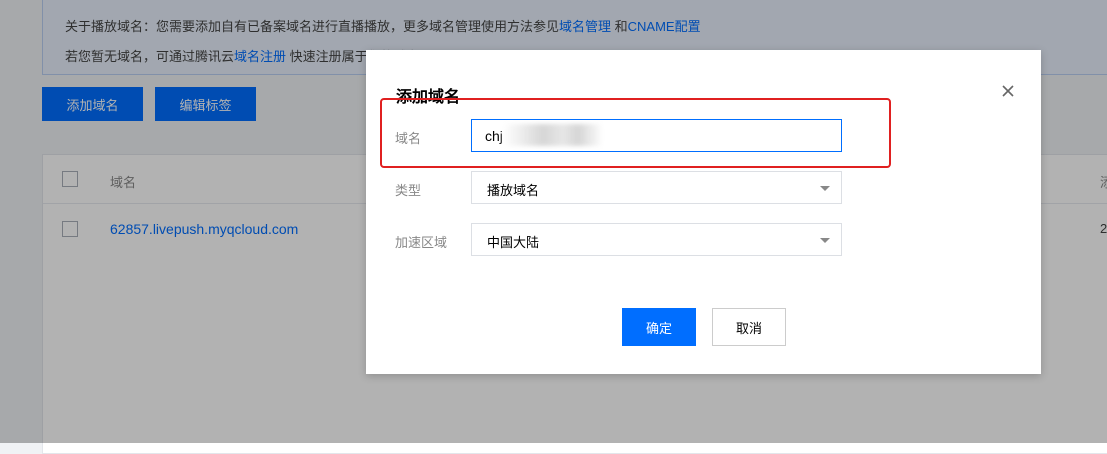 This screenshot has width=1107, height=454. What do you see at coordinates (659, 327) in the screenshot?
I see `confirm-button: 确定` at bounding box center [659, 327].